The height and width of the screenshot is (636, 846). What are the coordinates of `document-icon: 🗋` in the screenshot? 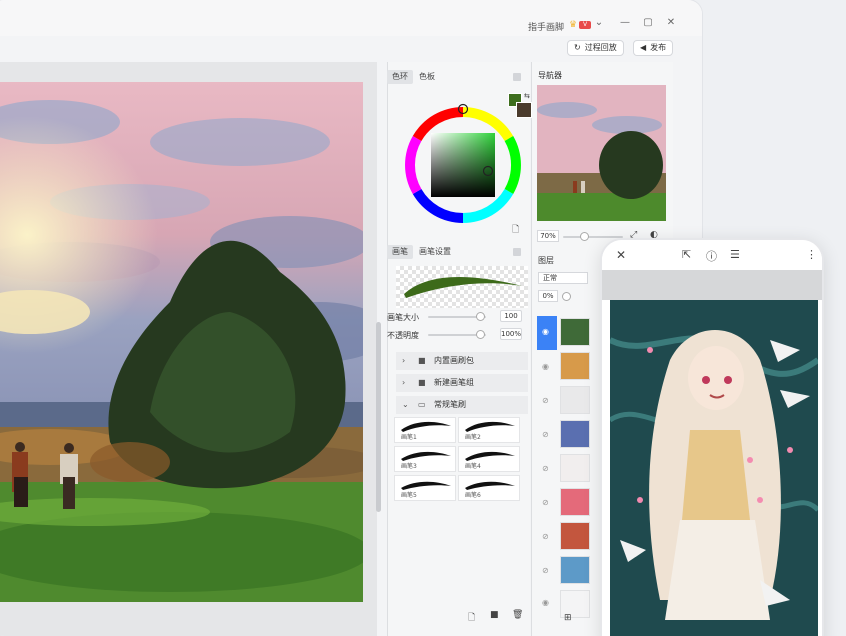 It's located at (515, 230).